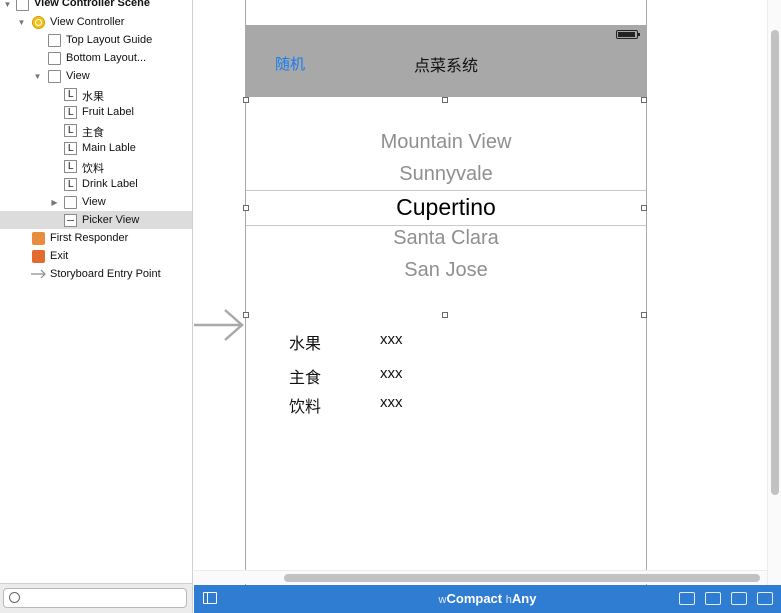  I want to click on picker-row: San Jose, so click(446, 270).